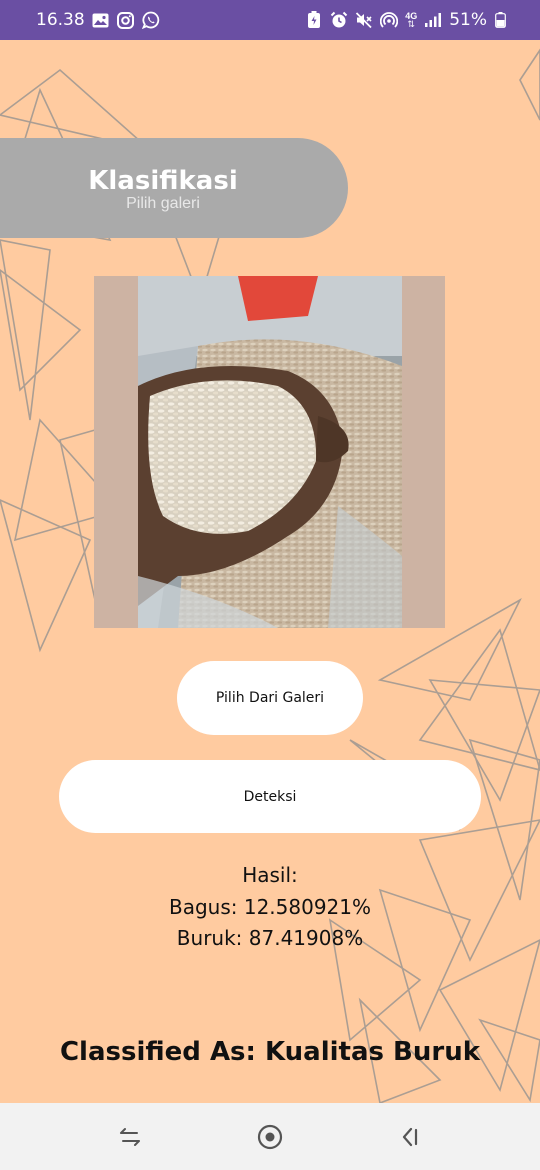 Image resolution: width=540 pixels, height=1170 pixels. Describe the element at coordinates (126, 20) in the screenshot. I see `instagram-icon` at that location.